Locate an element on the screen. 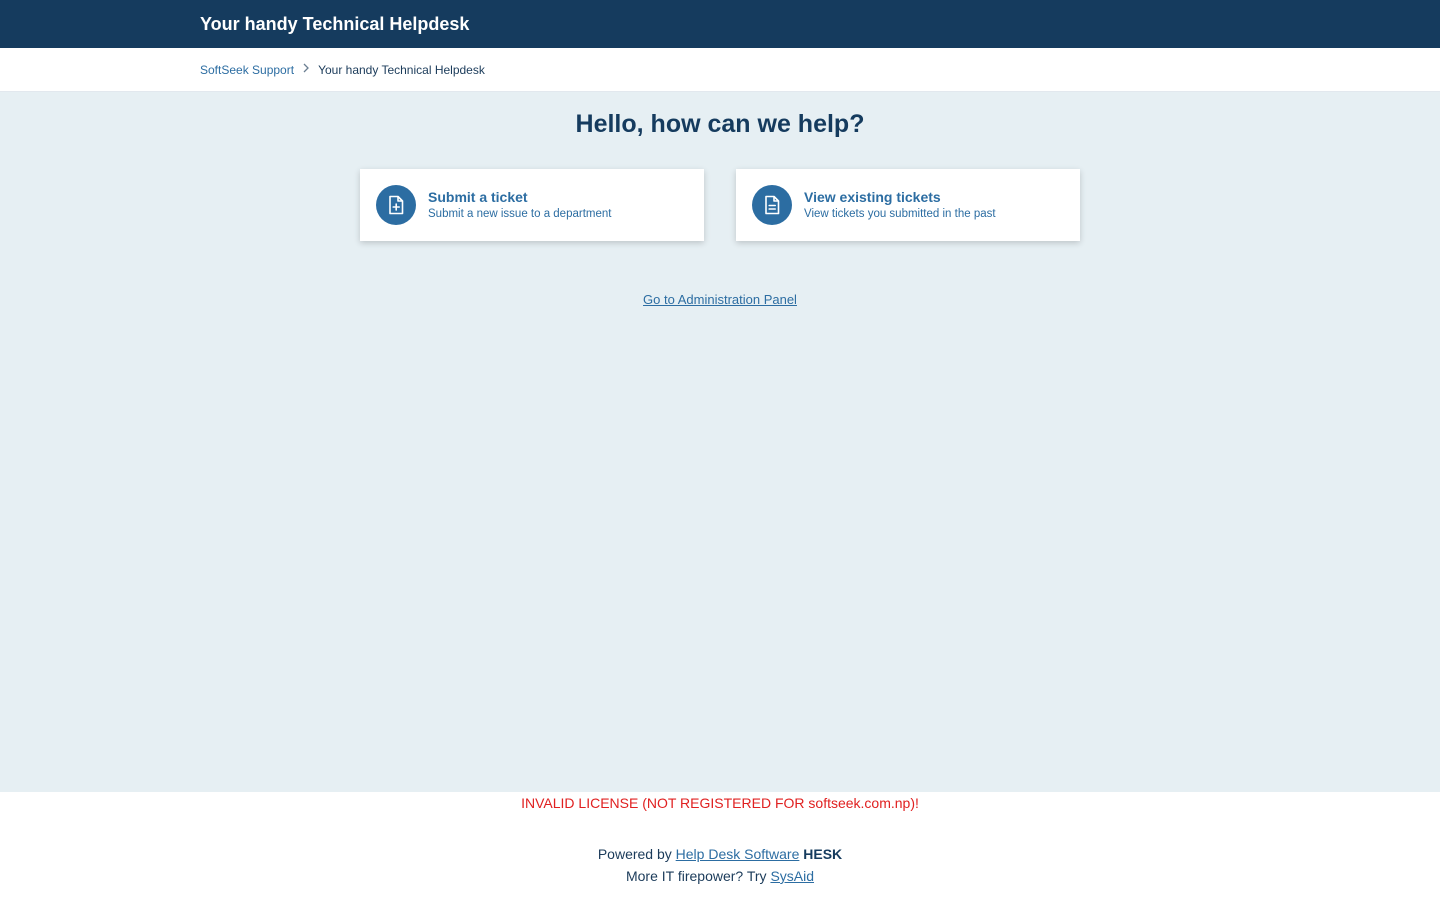 The height and width of the screenshot is (900, 1440). help-desk-software-link: Help Desk Software is located at coordinates (738, 854).